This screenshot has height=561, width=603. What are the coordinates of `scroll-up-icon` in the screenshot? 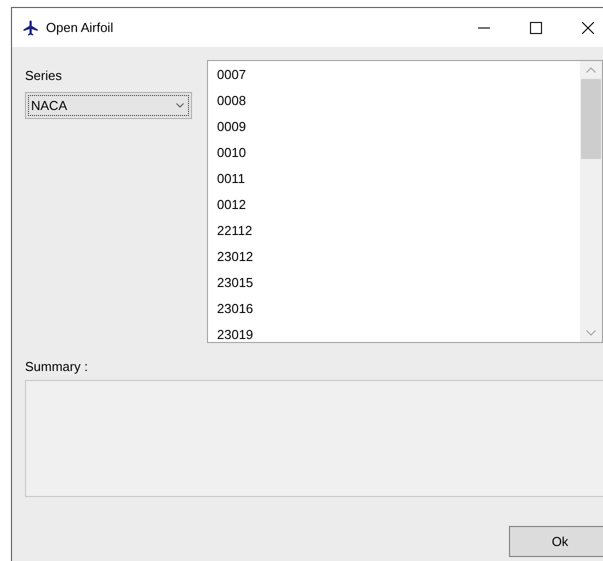 It's located at (591, 70).